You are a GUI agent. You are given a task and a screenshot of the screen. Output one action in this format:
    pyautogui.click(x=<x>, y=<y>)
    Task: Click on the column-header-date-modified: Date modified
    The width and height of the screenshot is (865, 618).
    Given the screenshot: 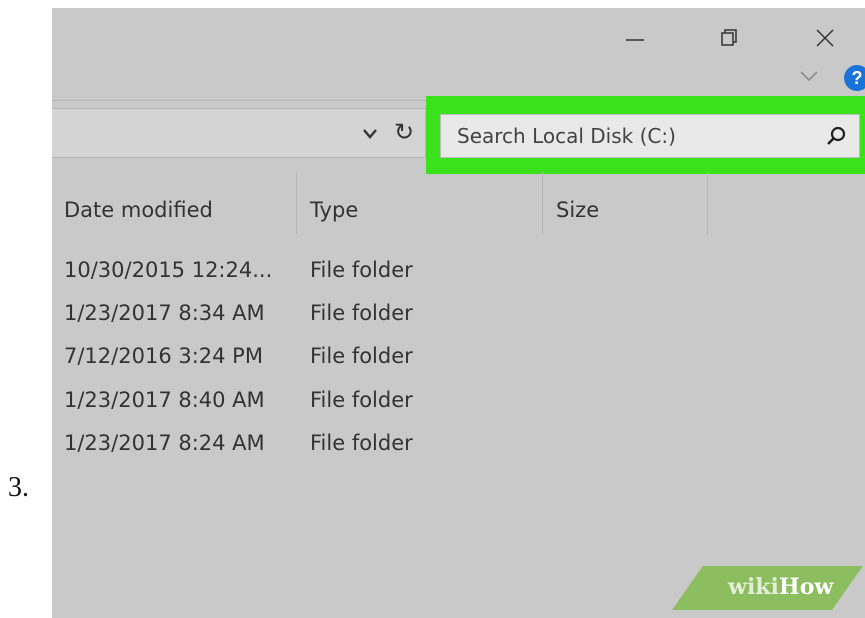 What is the action you would take?
    pyautogui.click(x=138, y=210)
    